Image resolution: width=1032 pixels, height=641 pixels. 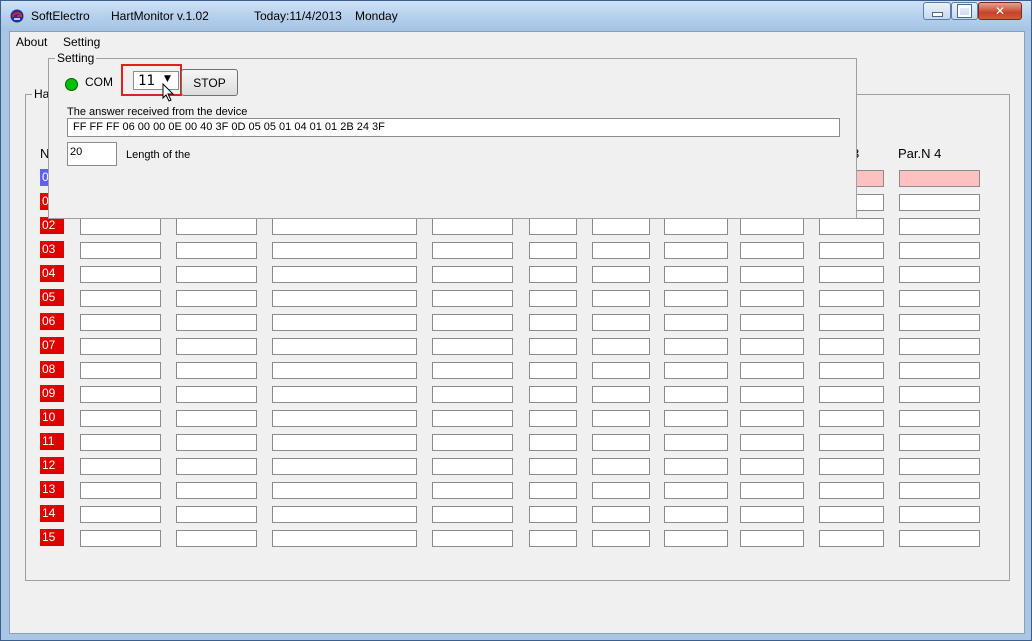 I want to click on length-field: 20, so click(x=92, y=154).